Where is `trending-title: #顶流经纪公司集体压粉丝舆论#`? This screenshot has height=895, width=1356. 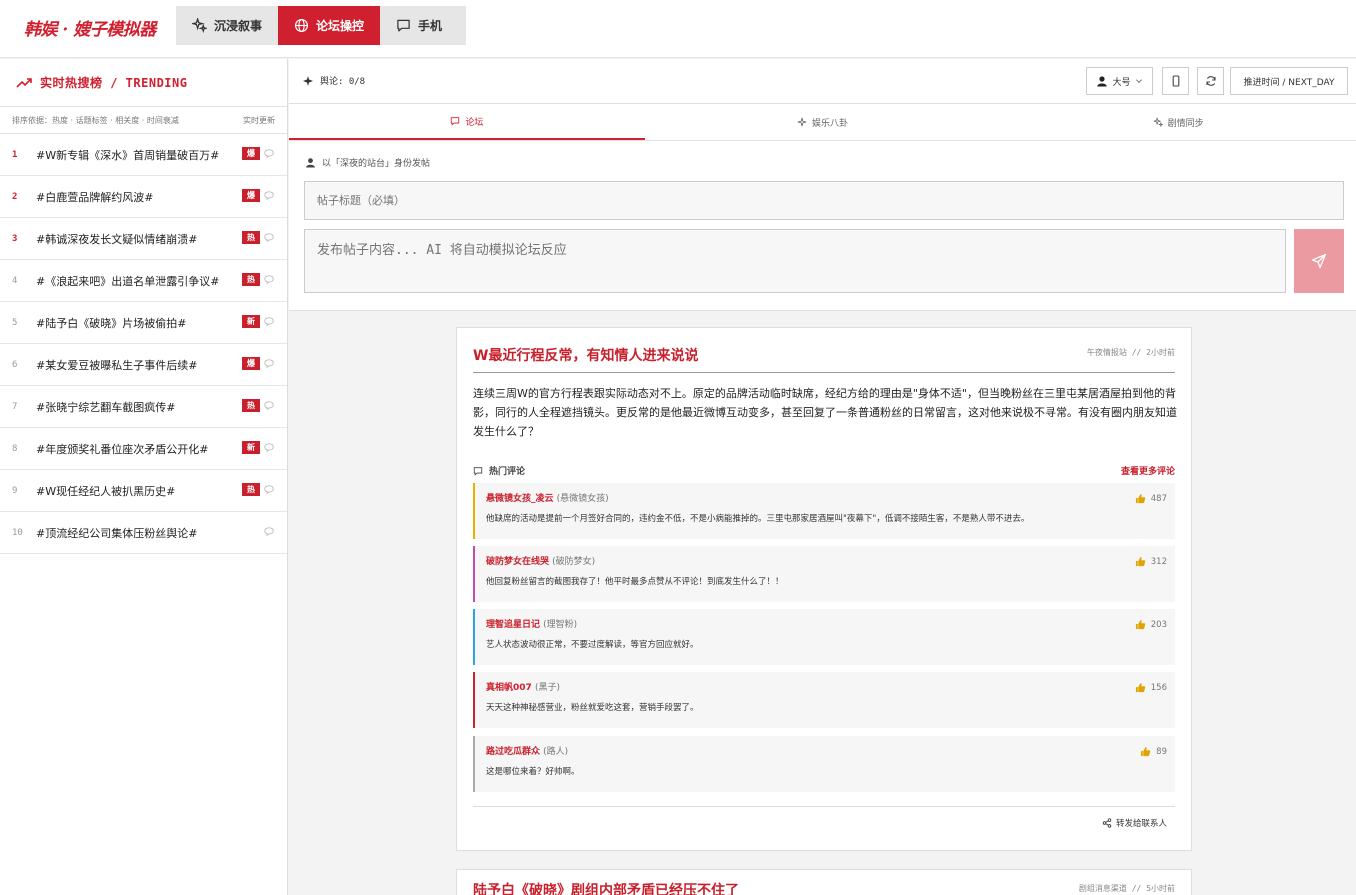 trending-title: #顶流经纪公司集体压粉丝舆论# is located at coordinates (117, 533).